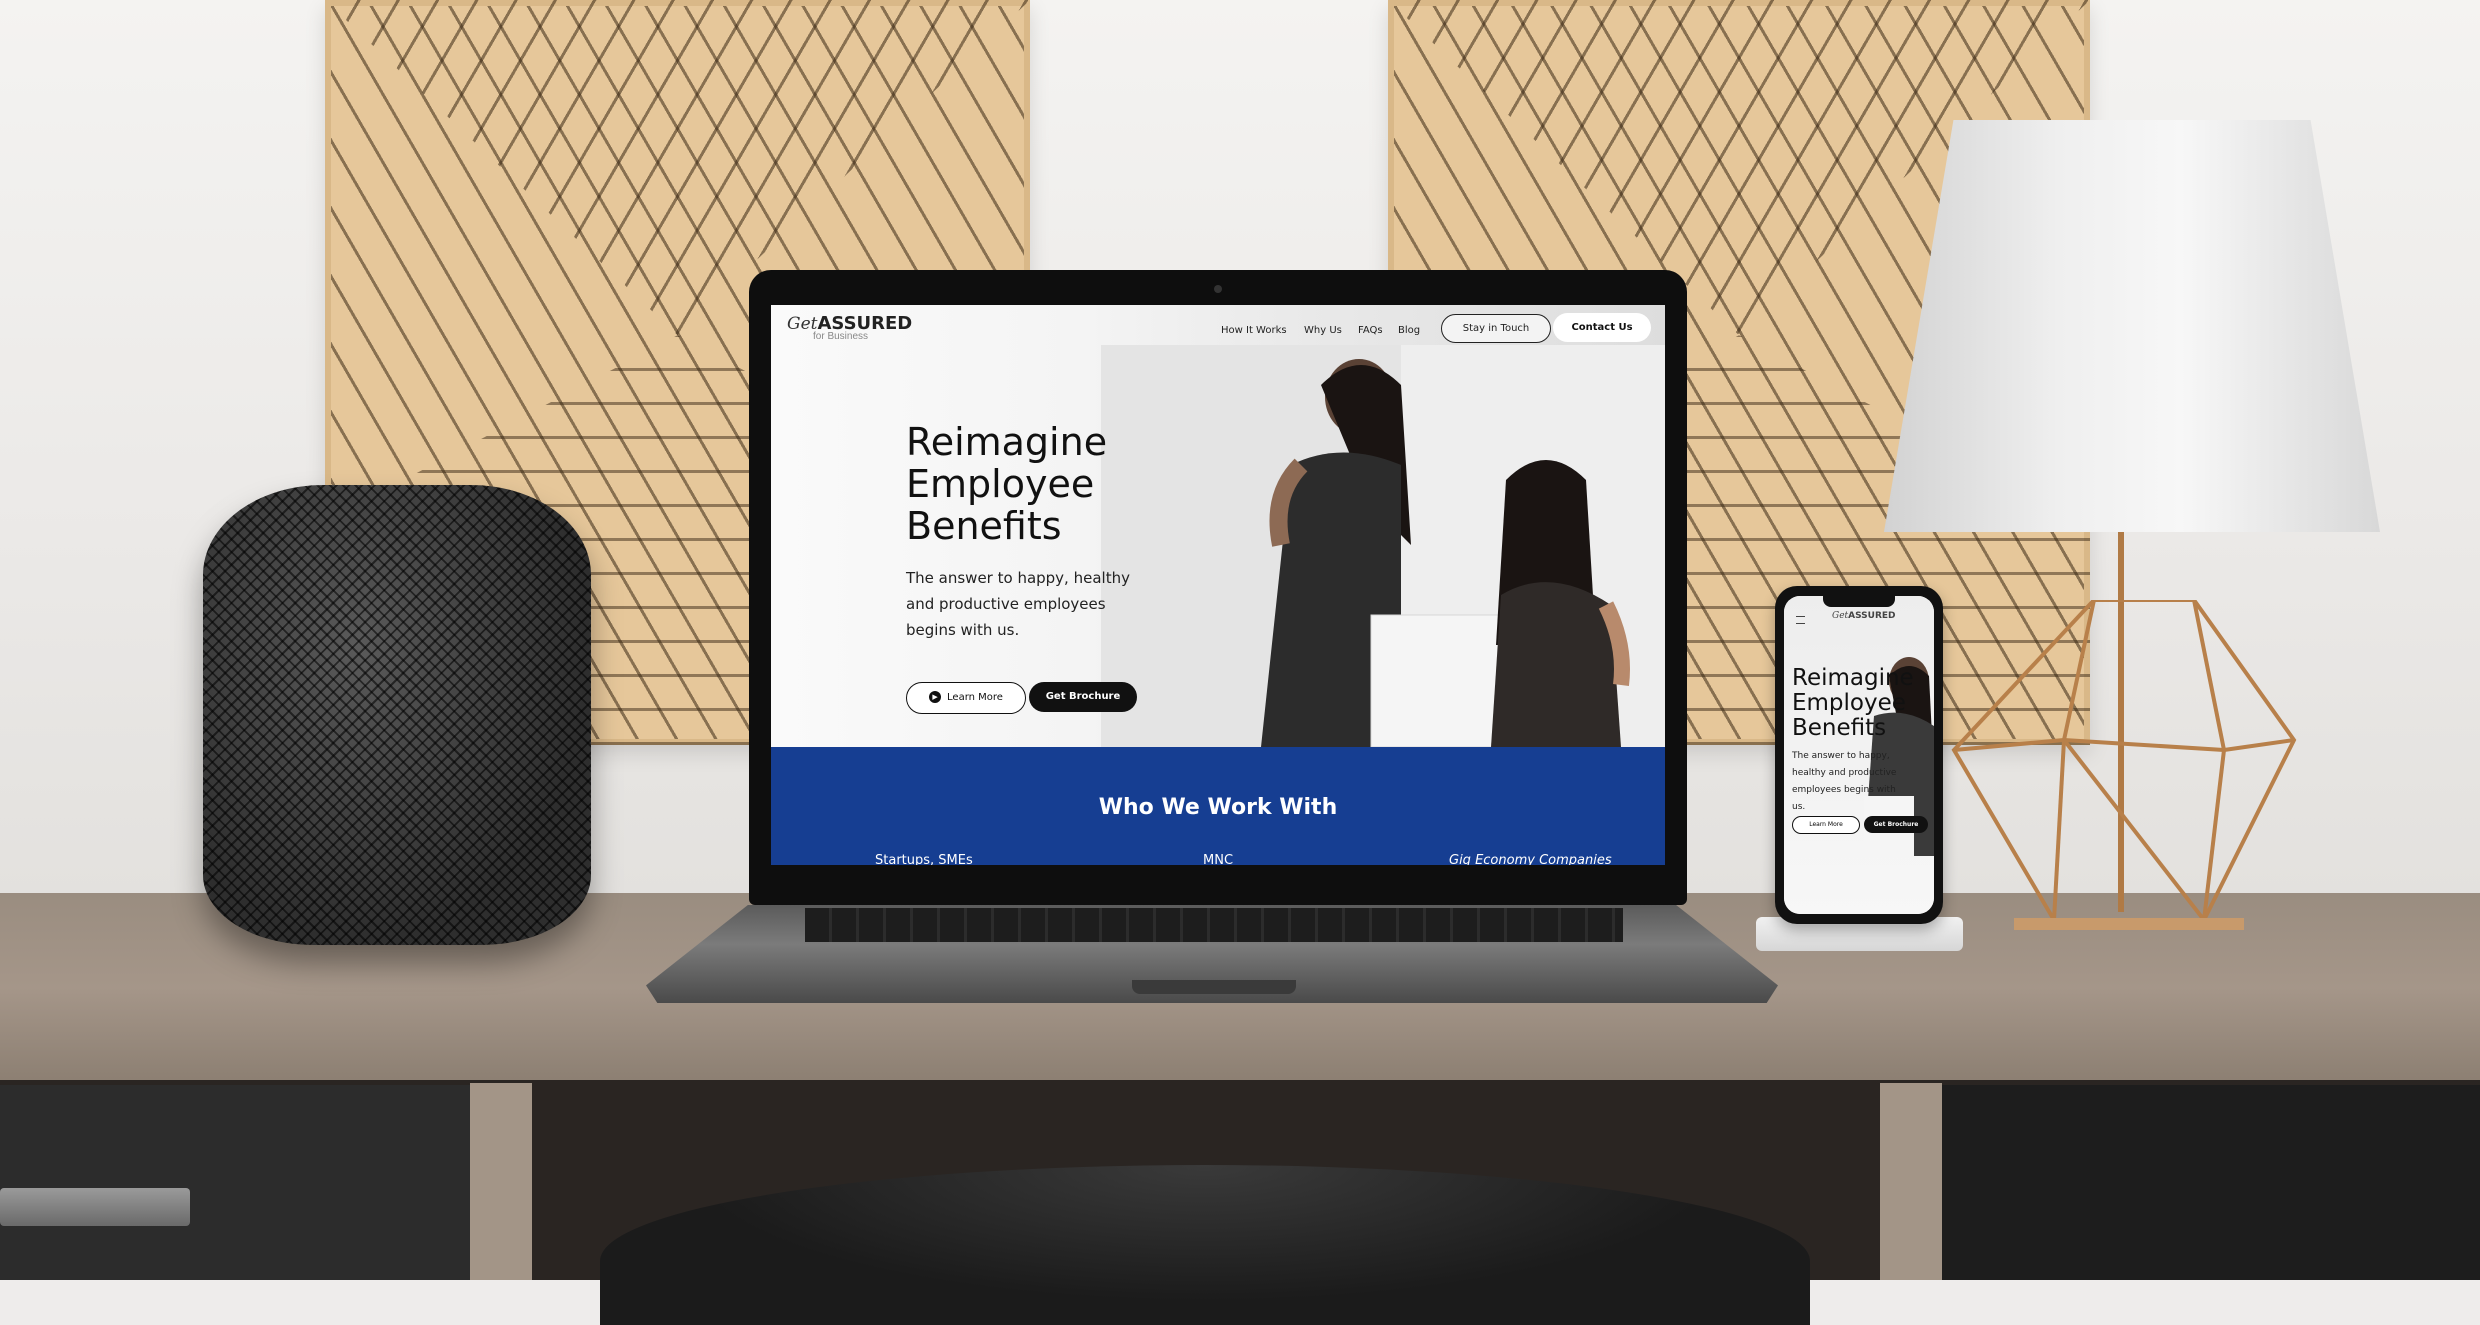 The image size is (2480, 1325). I want to click on hero-title: Reimagine Employee Benefits, so click(1026, 484).